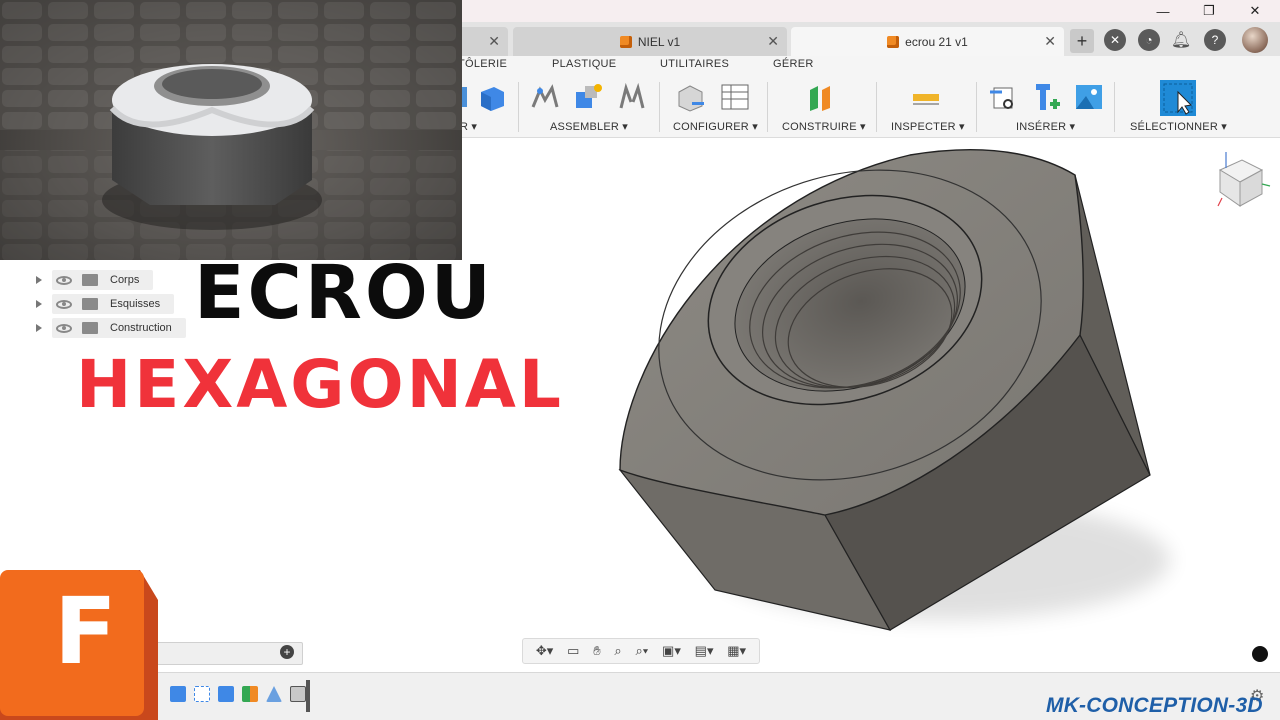  What do you see at coordinates (588, 97) in the screenshot?
I see `new-component-icon` at bounding box center [588, 97].